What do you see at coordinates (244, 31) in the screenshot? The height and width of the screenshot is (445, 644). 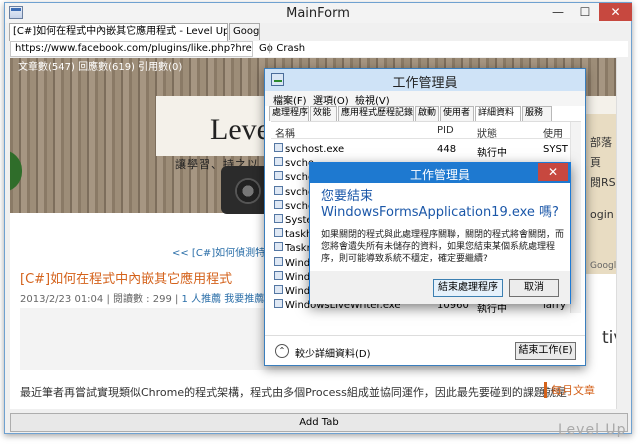 I see `tab-google: Google` at bounding box center [244, 31].